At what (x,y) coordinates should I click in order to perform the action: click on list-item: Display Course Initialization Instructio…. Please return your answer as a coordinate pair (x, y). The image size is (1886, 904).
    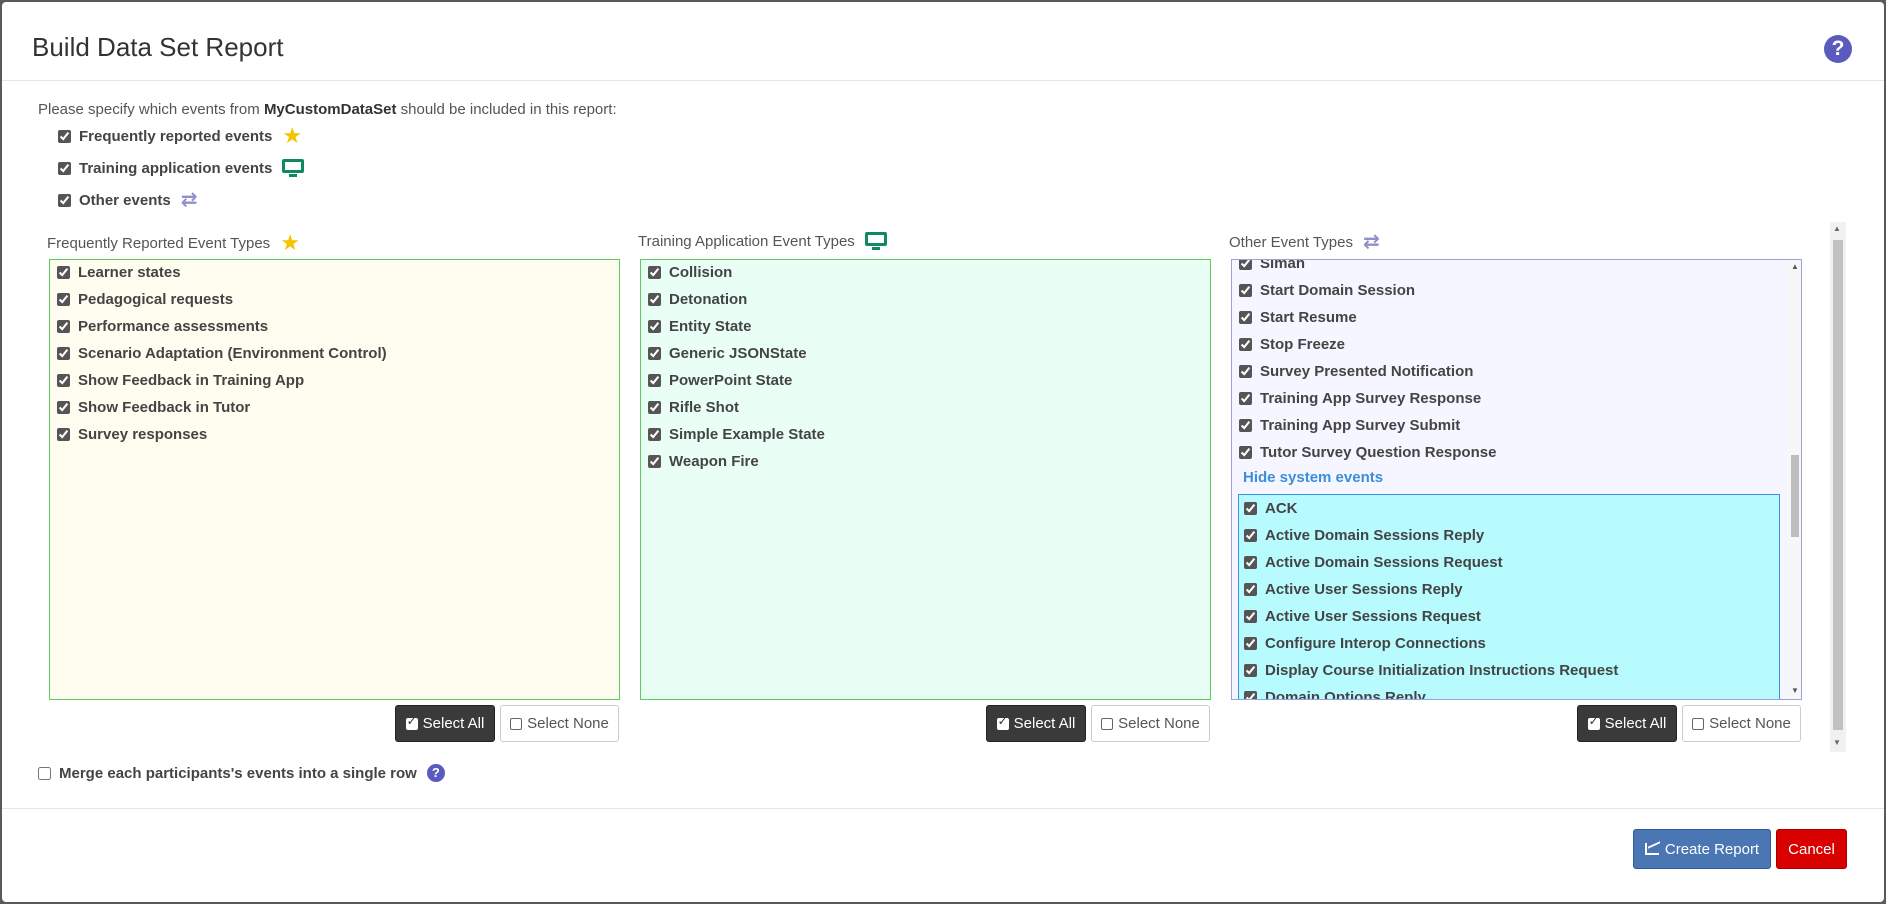
    Looking at the image, I should click on (1431, 670).